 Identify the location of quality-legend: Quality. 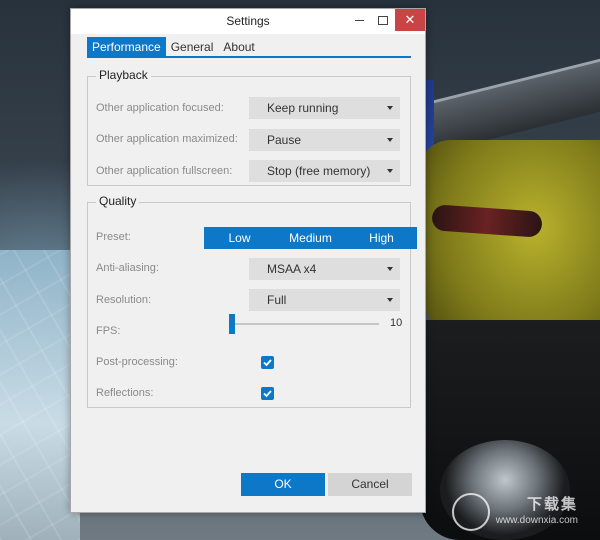
(118, 201).